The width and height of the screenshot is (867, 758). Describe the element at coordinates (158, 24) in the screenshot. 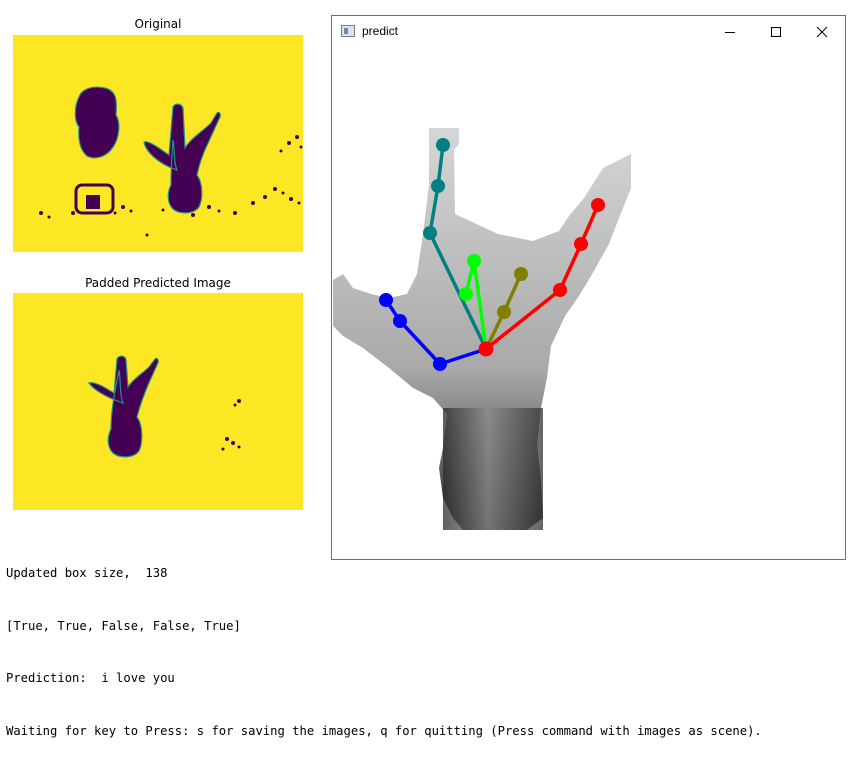

I see `original-title: Original` at that location.